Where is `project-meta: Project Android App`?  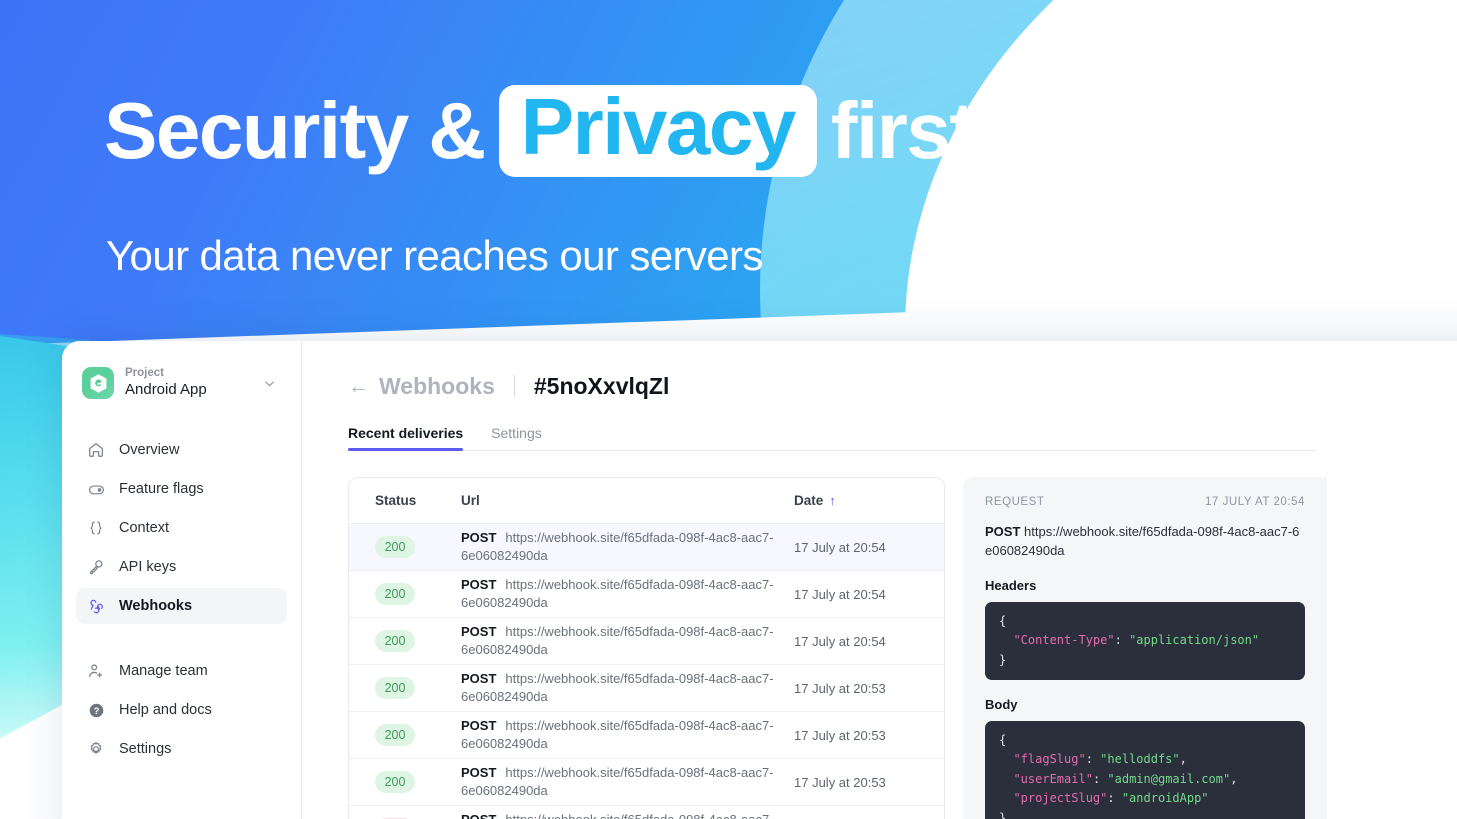
project-meta: Project Android App is located at coordinates (193, 382).